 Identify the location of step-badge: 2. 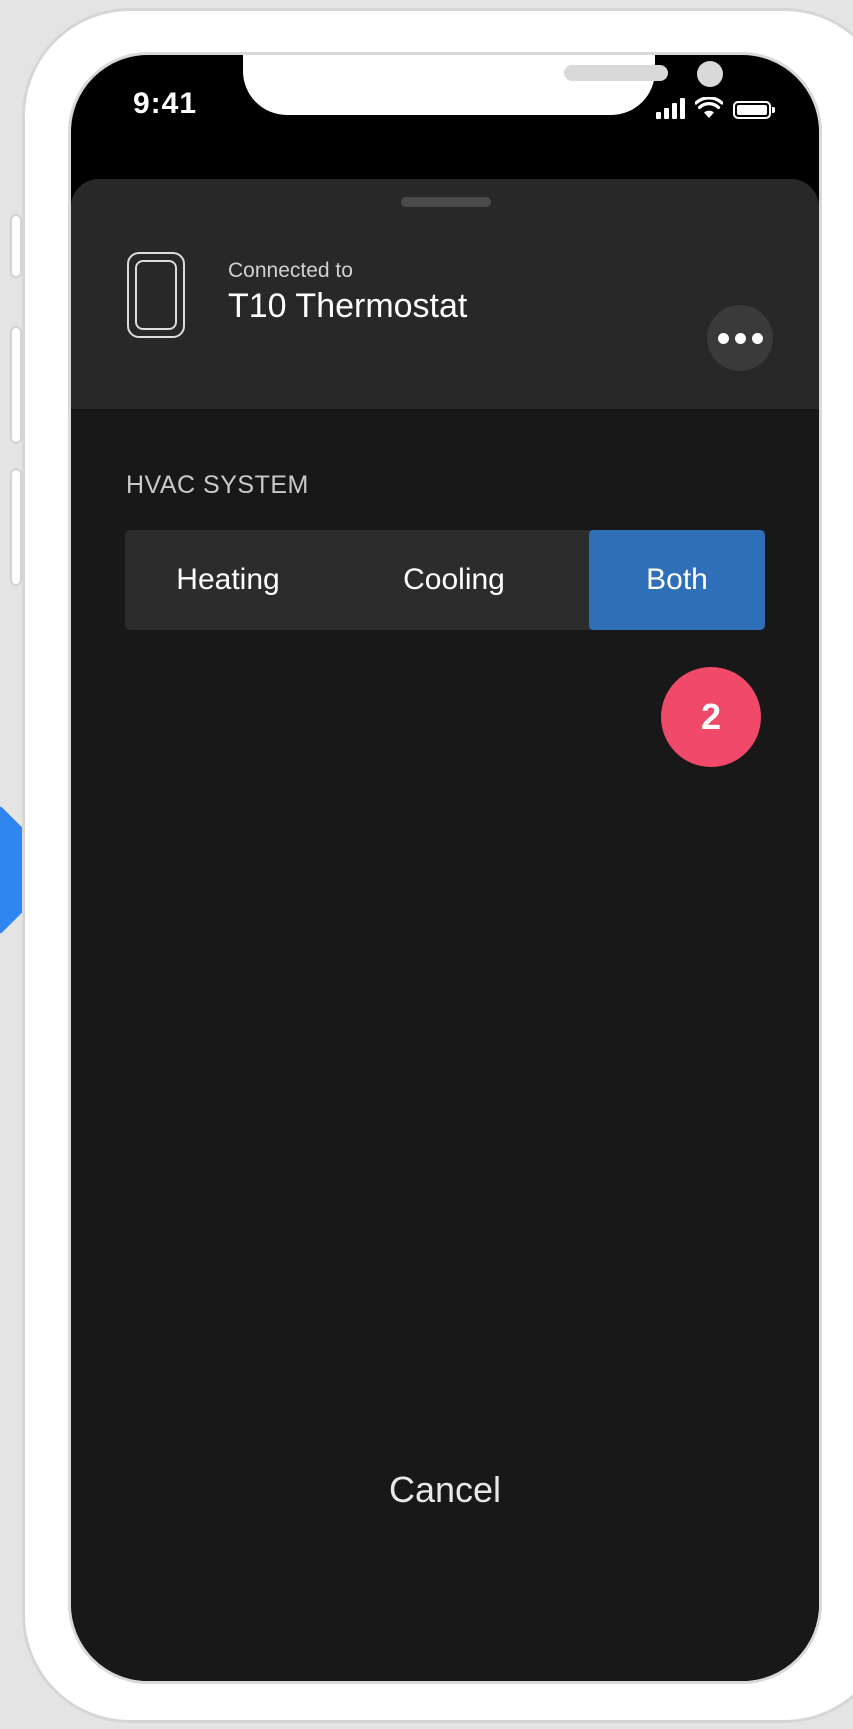
(711, 717).